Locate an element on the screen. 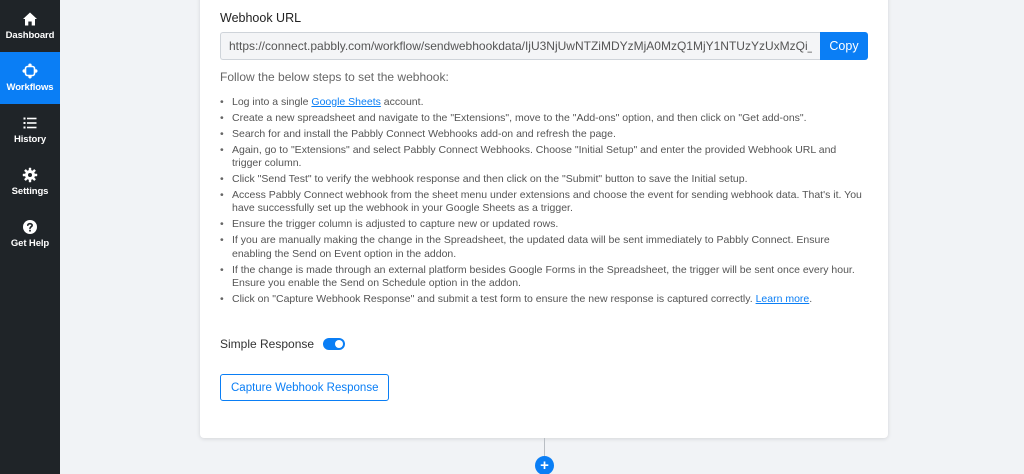 The image size is (1024, 474). webhook-url-label: Webhook URL is located at coordinates (261, 18).